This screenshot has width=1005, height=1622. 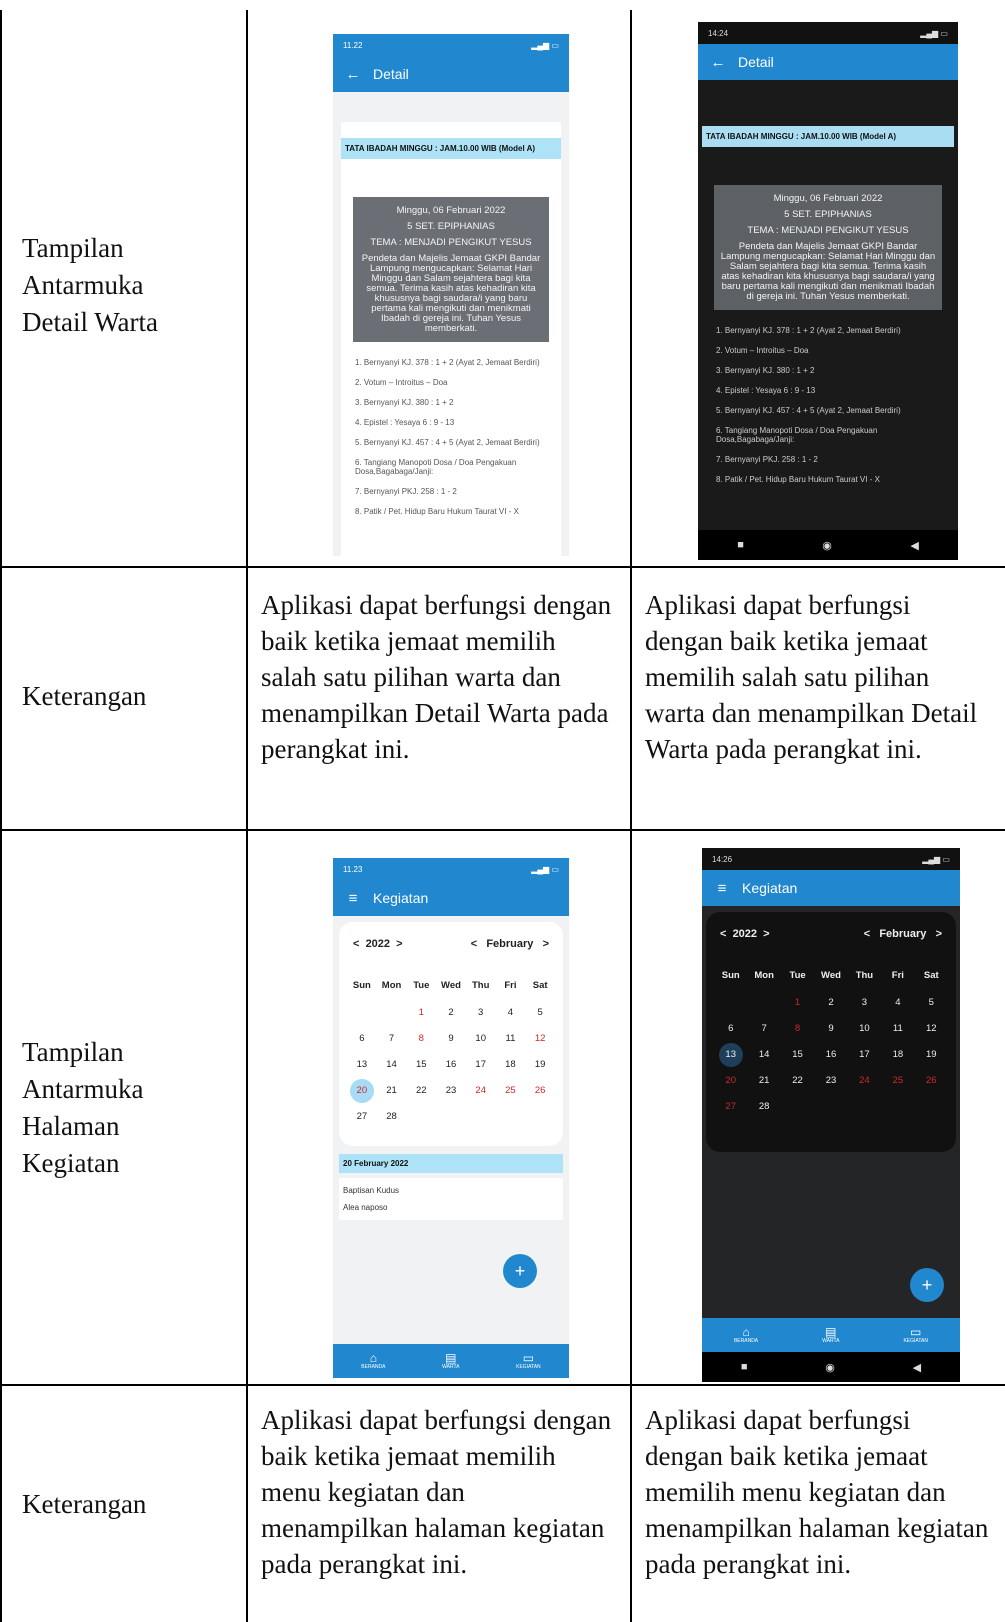 I want to click on list-item: Alea naposo, so click(x=451, y=1207).